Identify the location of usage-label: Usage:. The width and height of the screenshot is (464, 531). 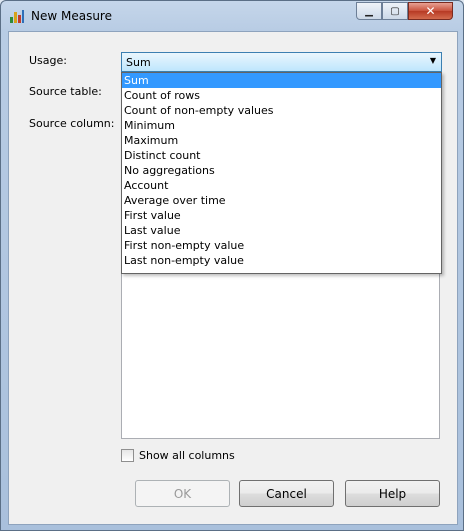
(48, 60).